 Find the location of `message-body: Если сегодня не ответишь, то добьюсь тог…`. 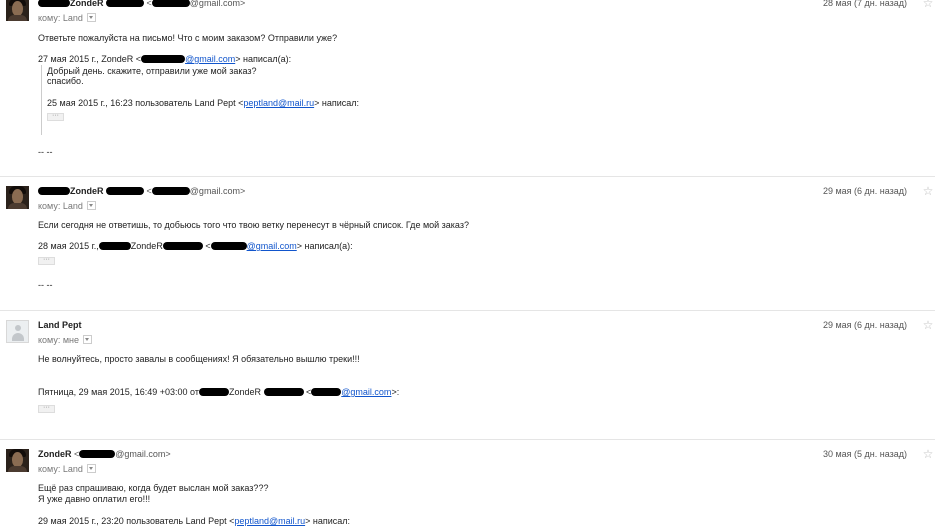

message-body: Если сегодня не ответишь, то добьюсь тог… is located at coordinates (253, 225).